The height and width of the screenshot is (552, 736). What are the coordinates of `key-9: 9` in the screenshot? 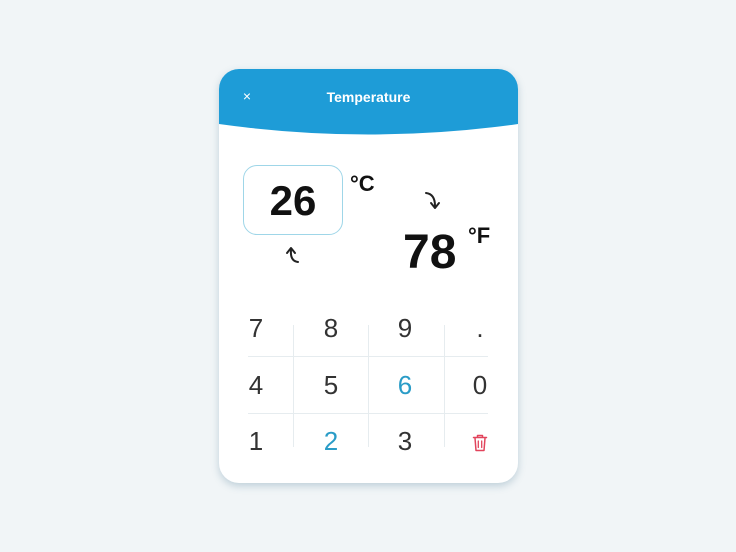 It's located at (405, 328).